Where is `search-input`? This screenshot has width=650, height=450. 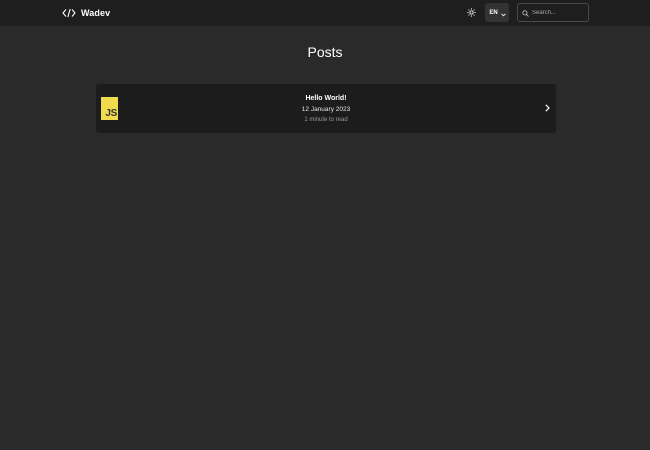
search-input is located at coordinates (559, 12).